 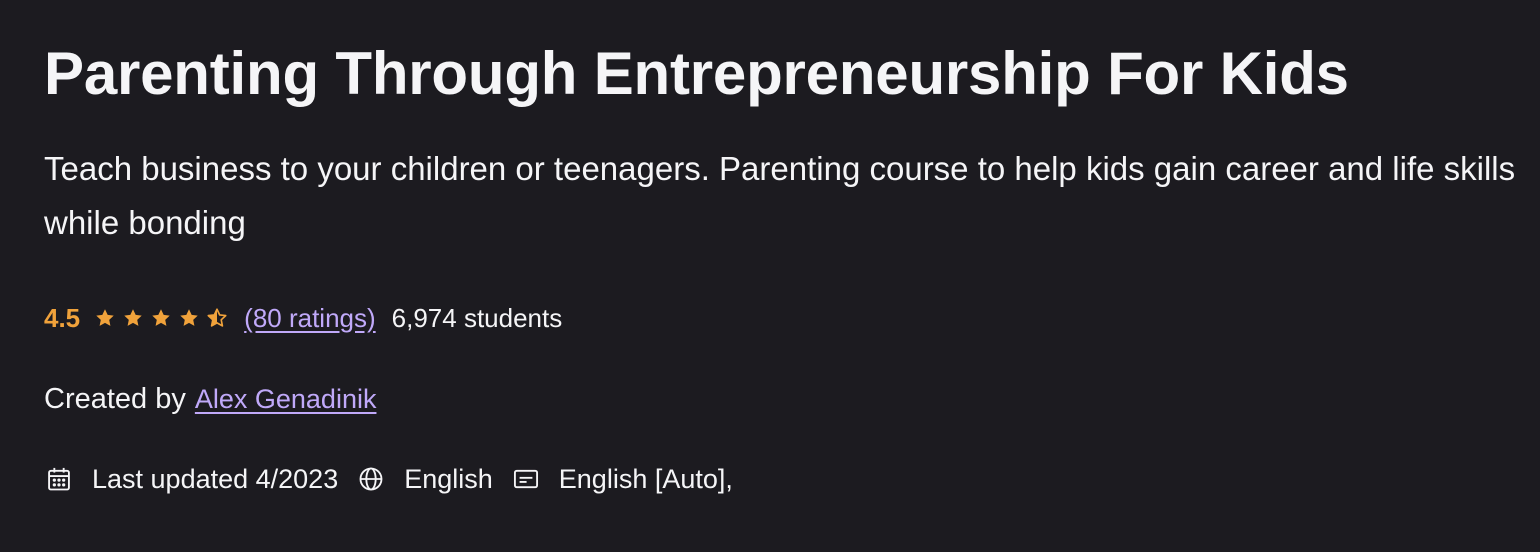 I want to click on course-language: English, so click(x=424, y=479).